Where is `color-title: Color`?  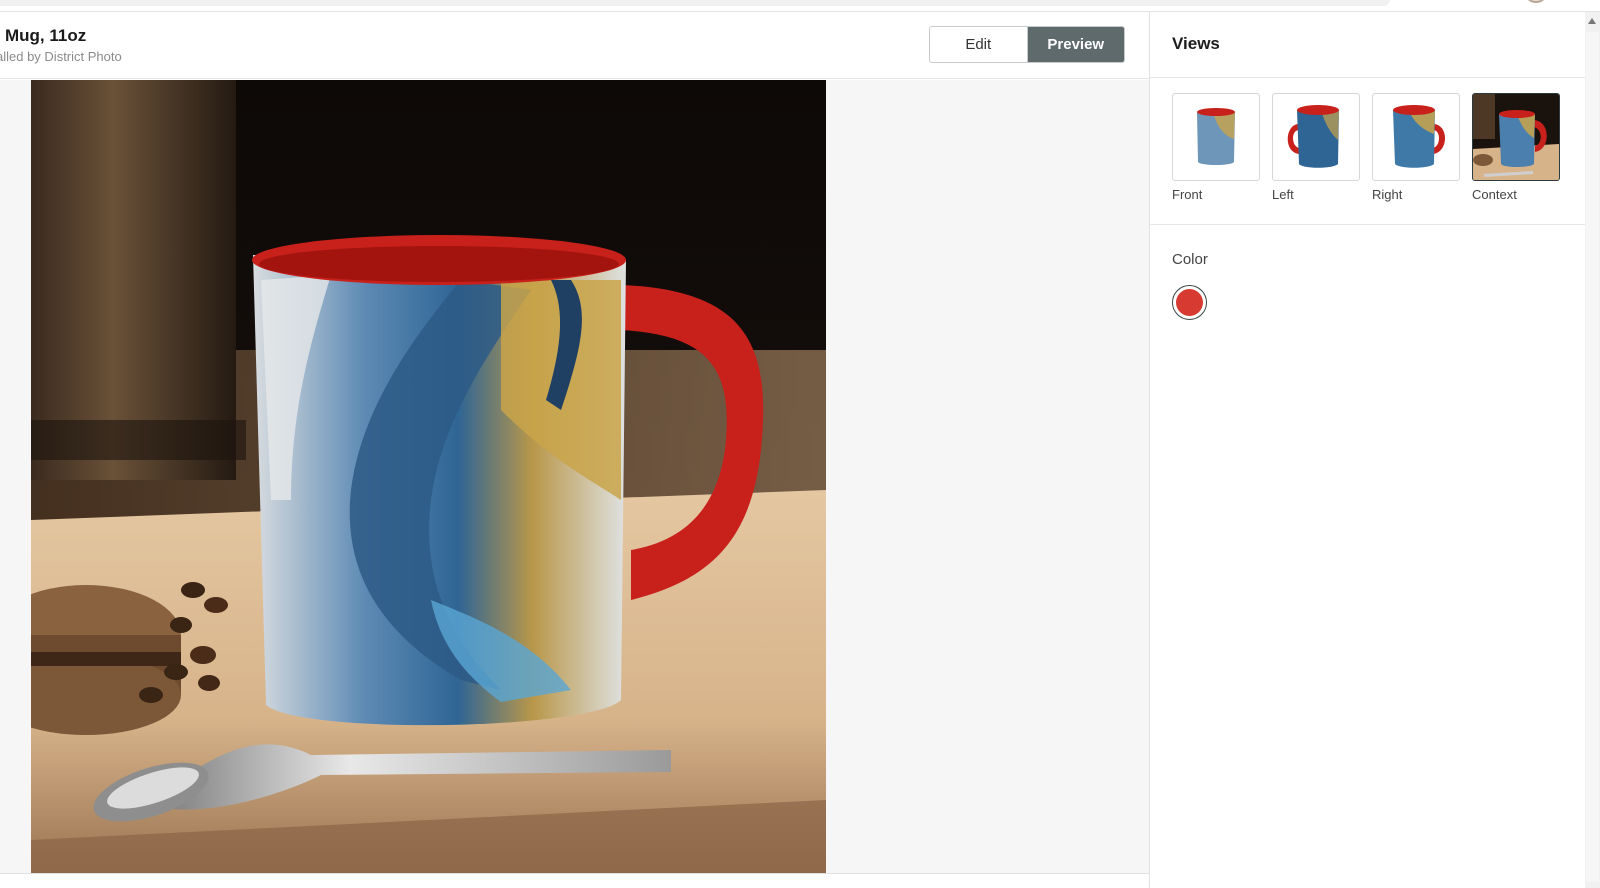 color-title: Color is located at coordinates (1190, 259).